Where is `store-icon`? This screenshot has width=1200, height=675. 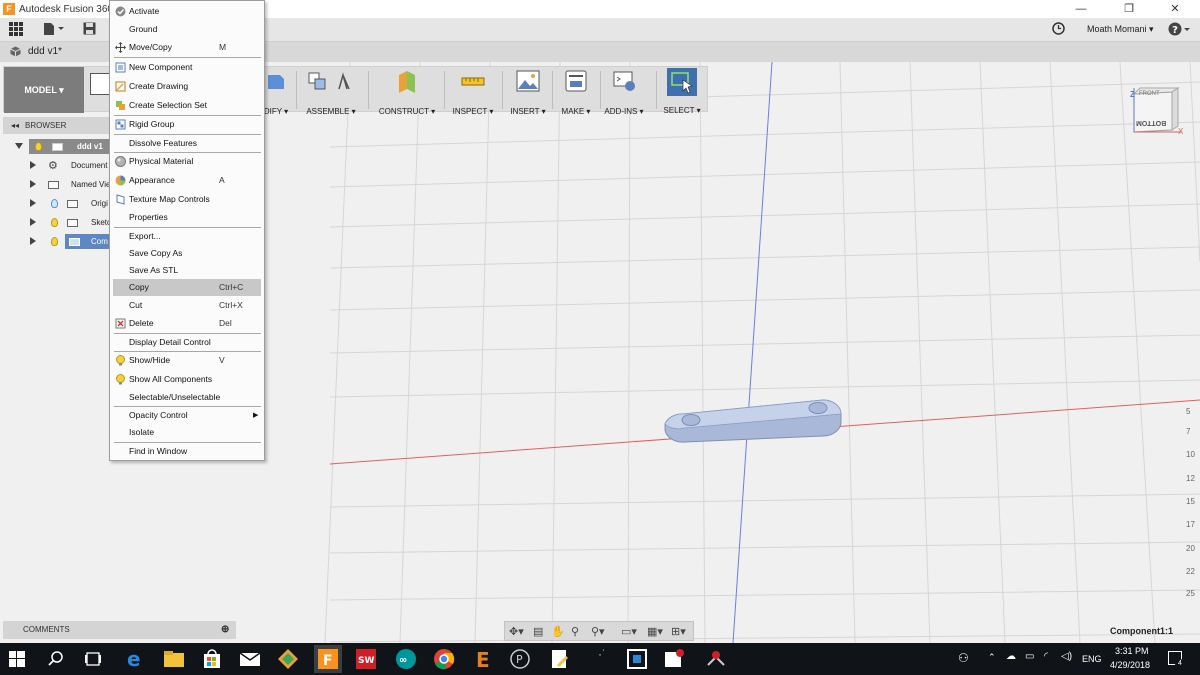 store-icon is located at coordinates (212, 659).